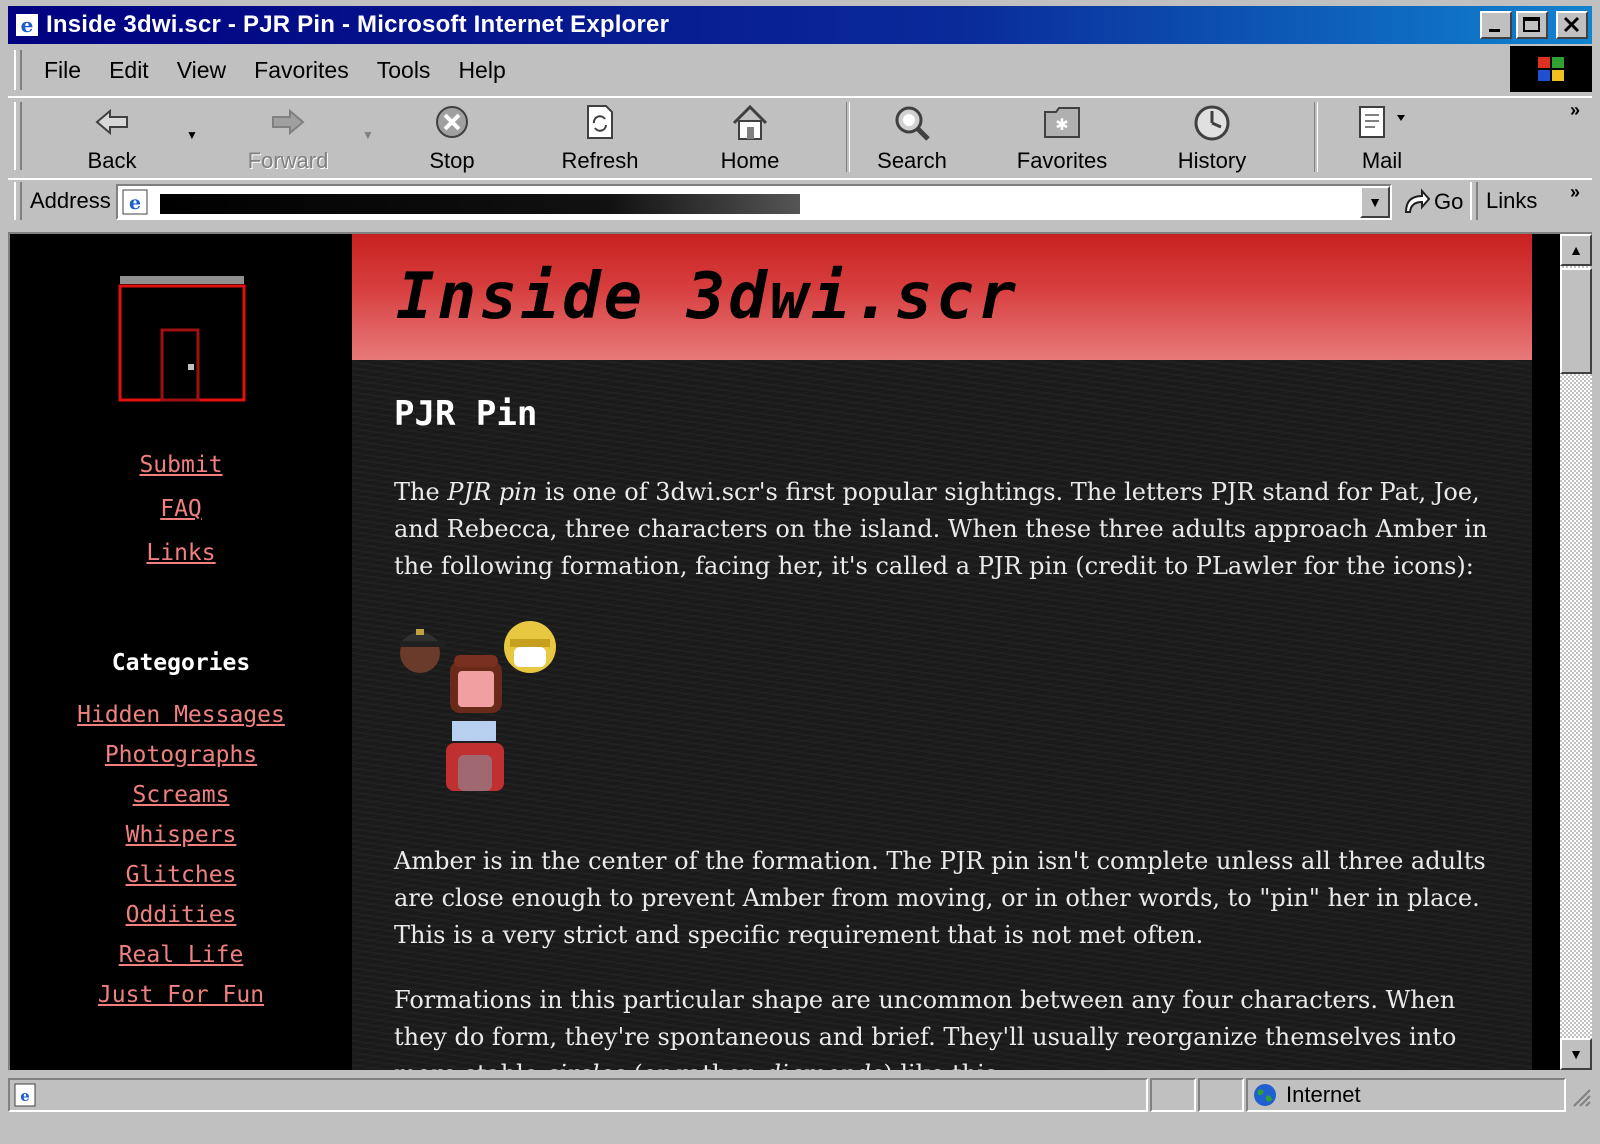 Image resolution: width=1600 pixels, height=1144 pixels. Describe the element at coordinates (466, 414) in the screenshot. I see `page-heading: PJR Pin` at that location.